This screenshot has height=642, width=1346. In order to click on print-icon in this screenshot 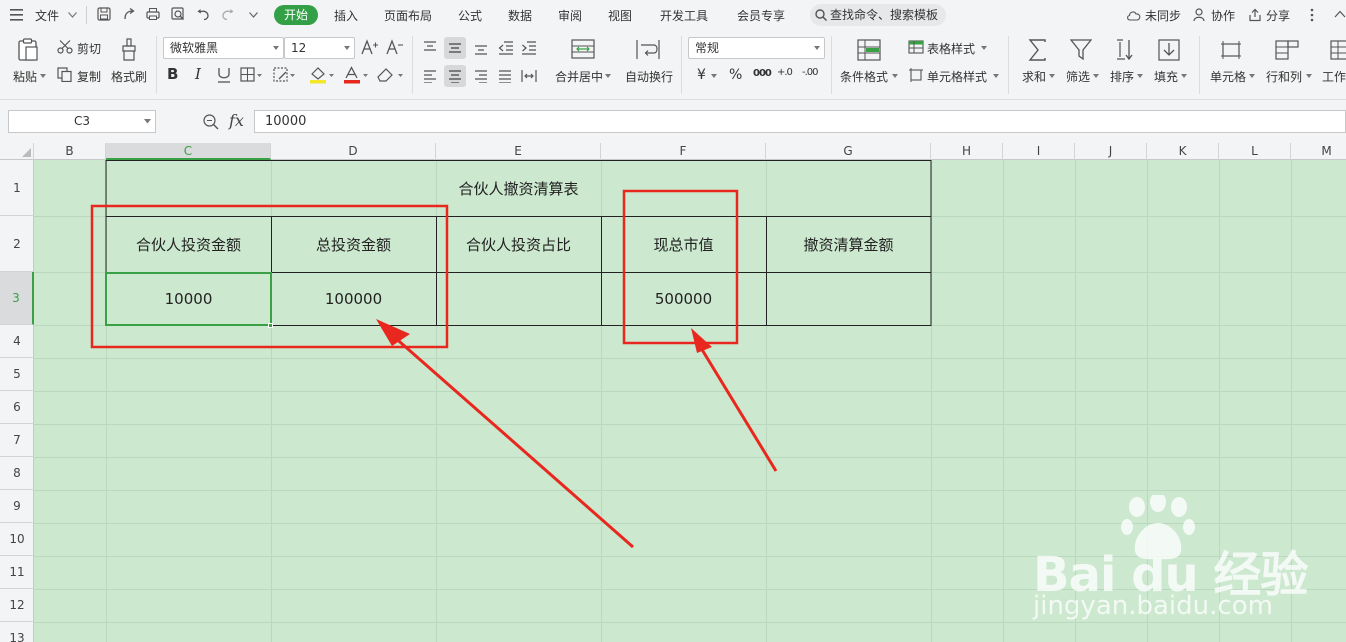, I will do `click(153, 14)`.